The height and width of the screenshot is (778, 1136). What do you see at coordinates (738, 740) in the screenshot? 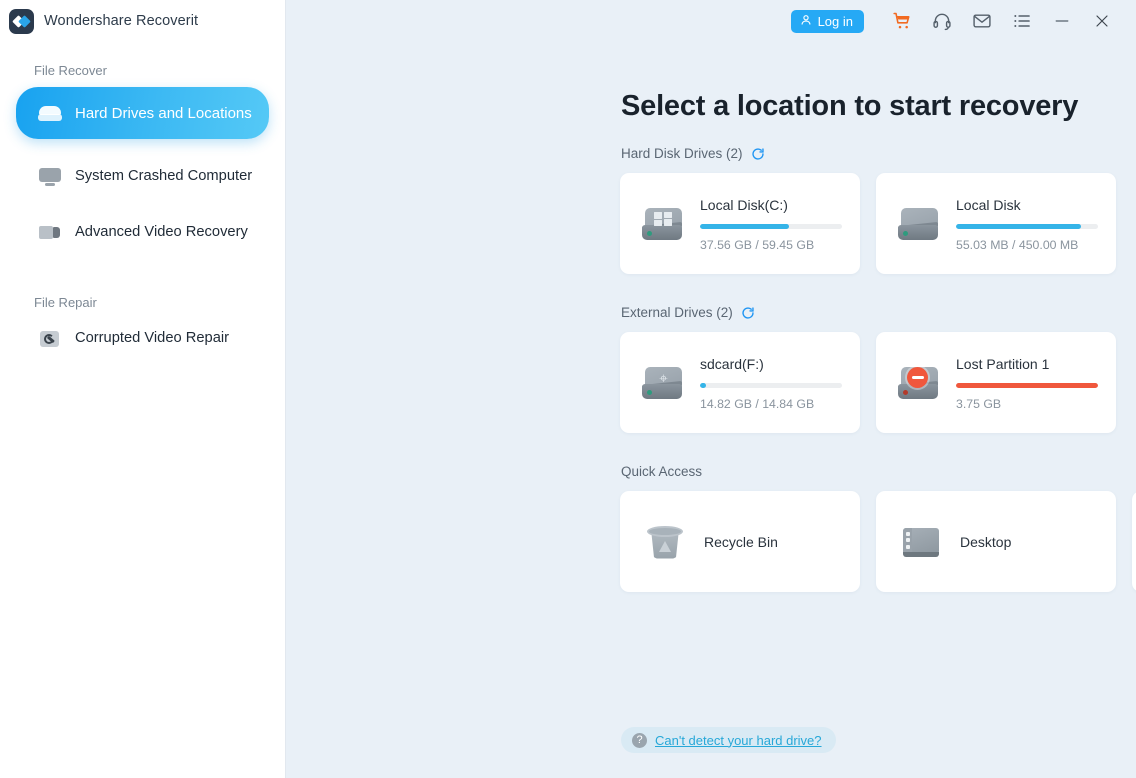
I see `help-link-label: Can't detect your hard drive?` at bounding box center [738, 740].